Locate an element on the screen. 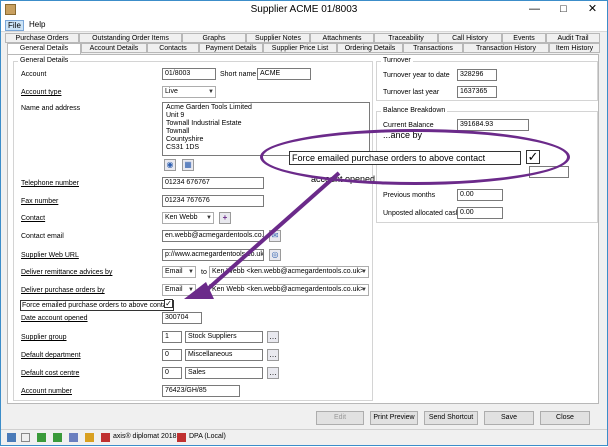 The image size is (608, 447). product-name: axis® diplomat 2018 is located at coordinates (145, 436).